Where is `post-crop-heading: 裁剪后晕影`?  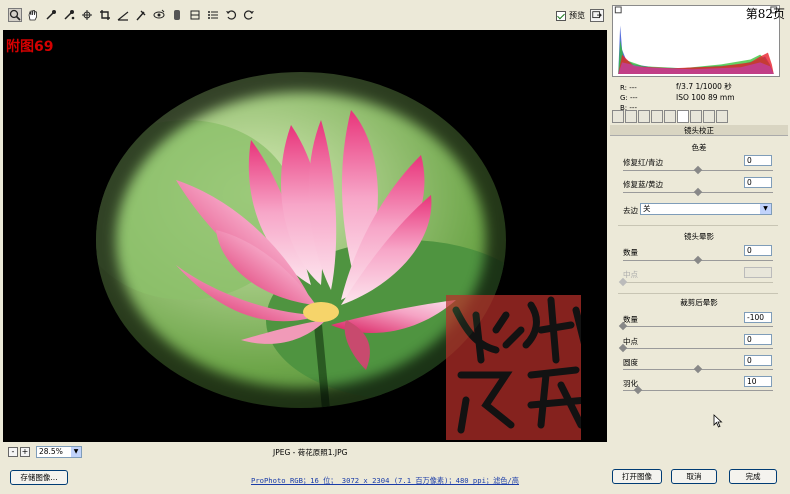
post-crop-heading: 裁剪后晕影 is located at coordinates (699, 302).